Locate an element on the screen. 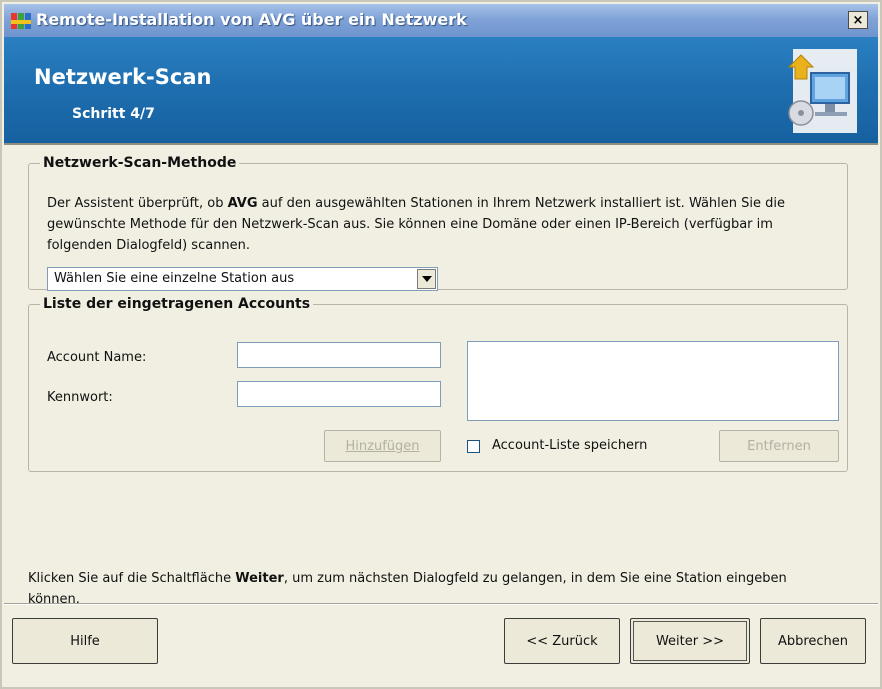  save-account-list-checkbox is located at coordinates (473, 446).